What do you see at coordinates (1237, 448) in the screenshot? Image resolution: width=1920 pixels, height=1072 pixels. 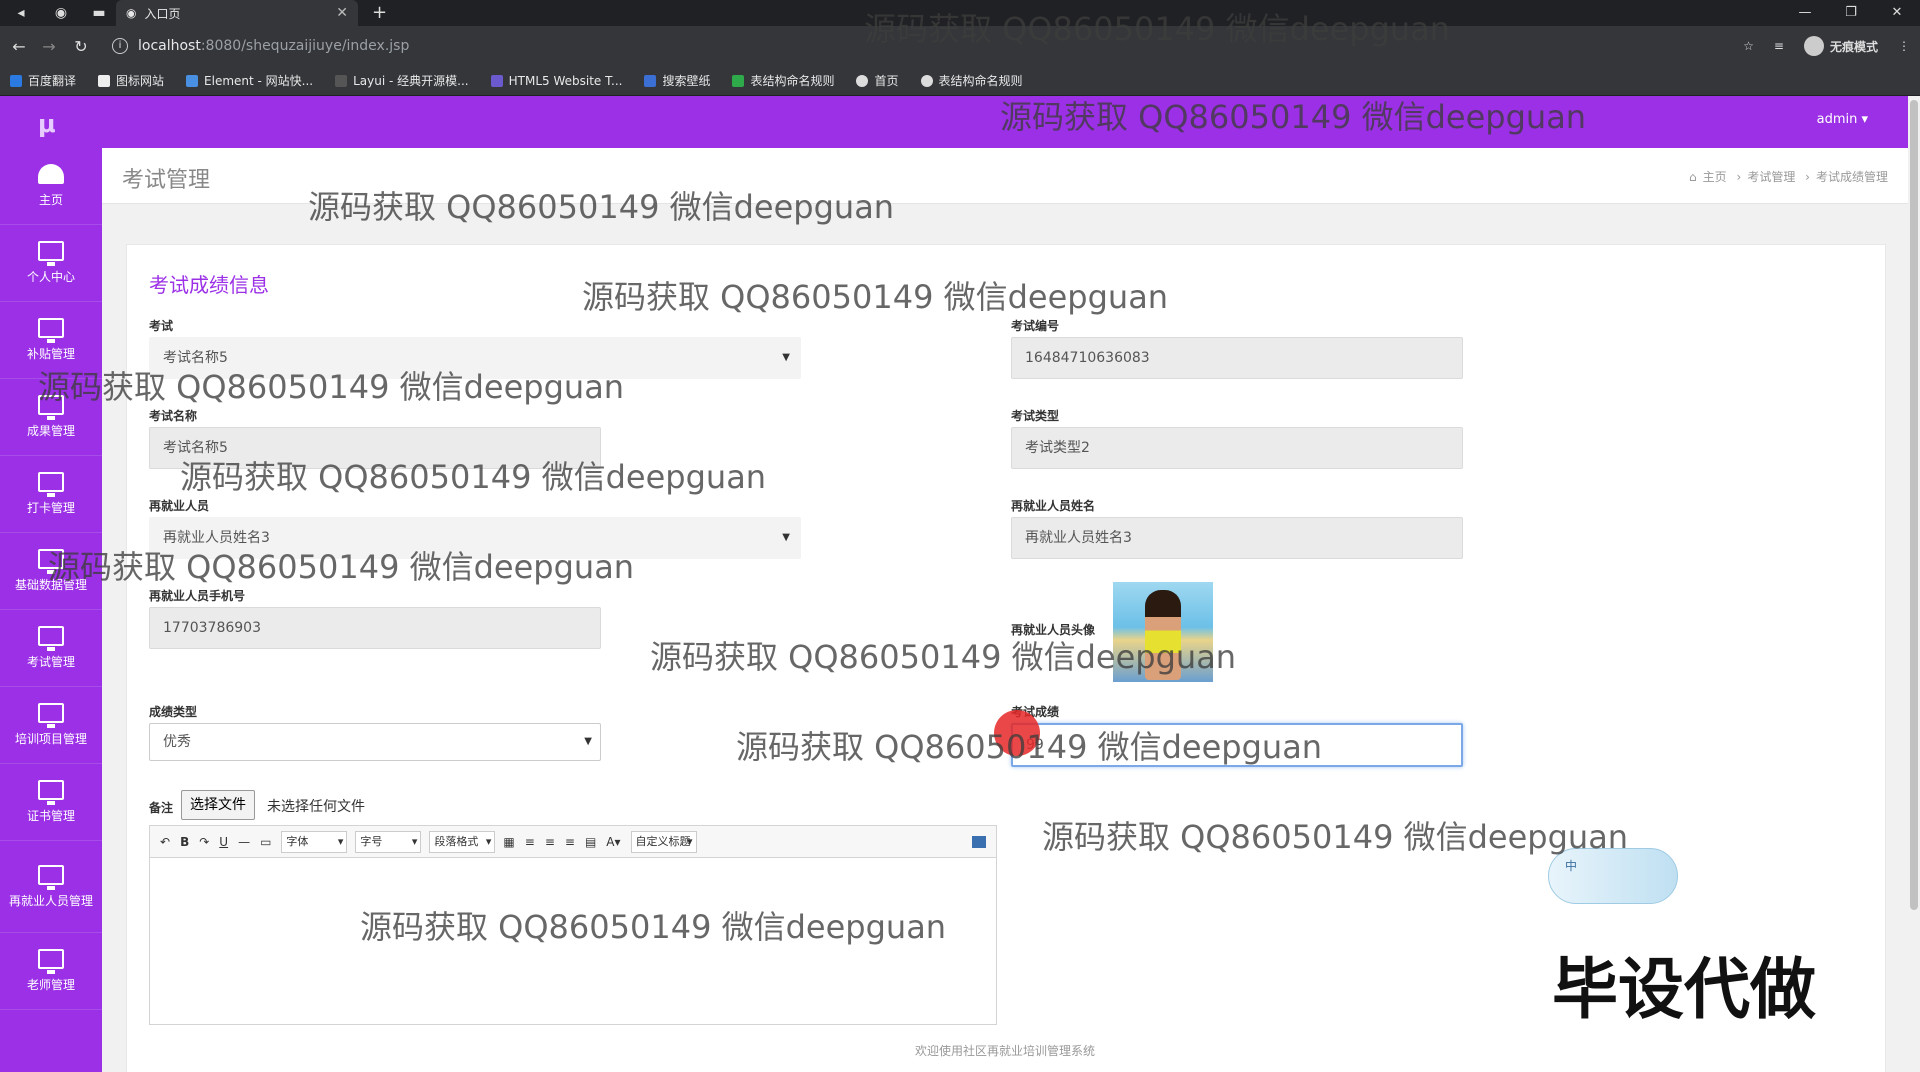 I see `exam-type-input: 考试类型2` at bounding box center [1237, 448].